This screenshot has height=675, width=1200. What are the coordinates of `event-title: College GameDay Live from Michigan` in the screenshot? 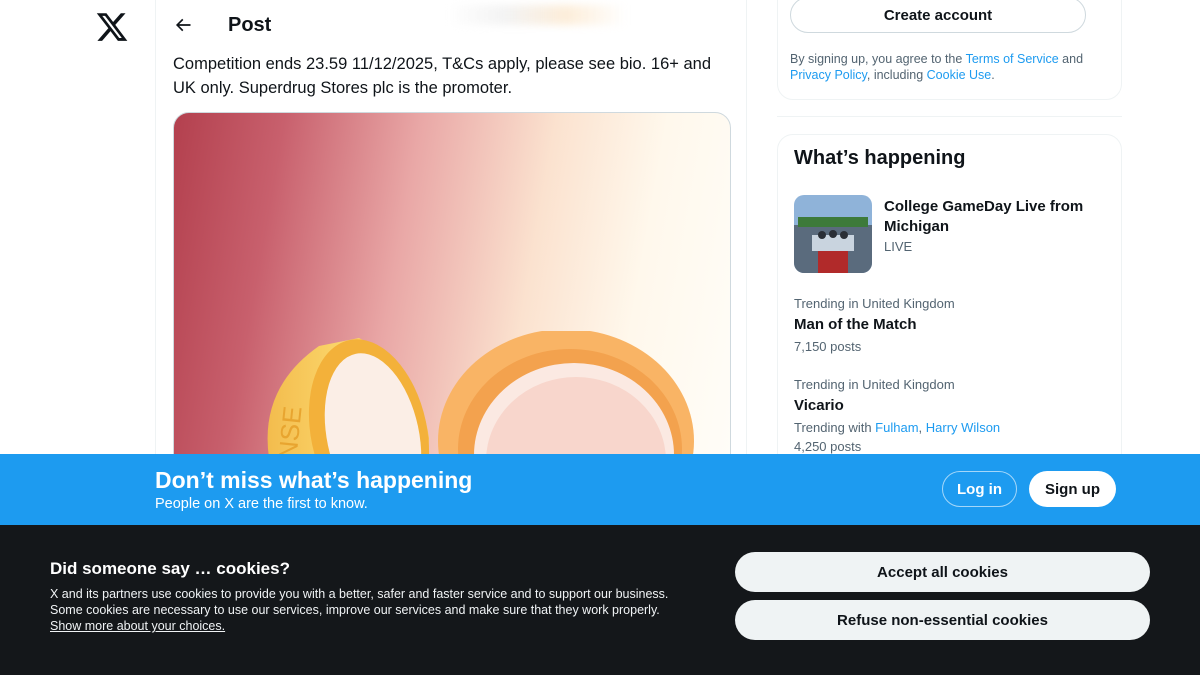 It's located at (984, 216).